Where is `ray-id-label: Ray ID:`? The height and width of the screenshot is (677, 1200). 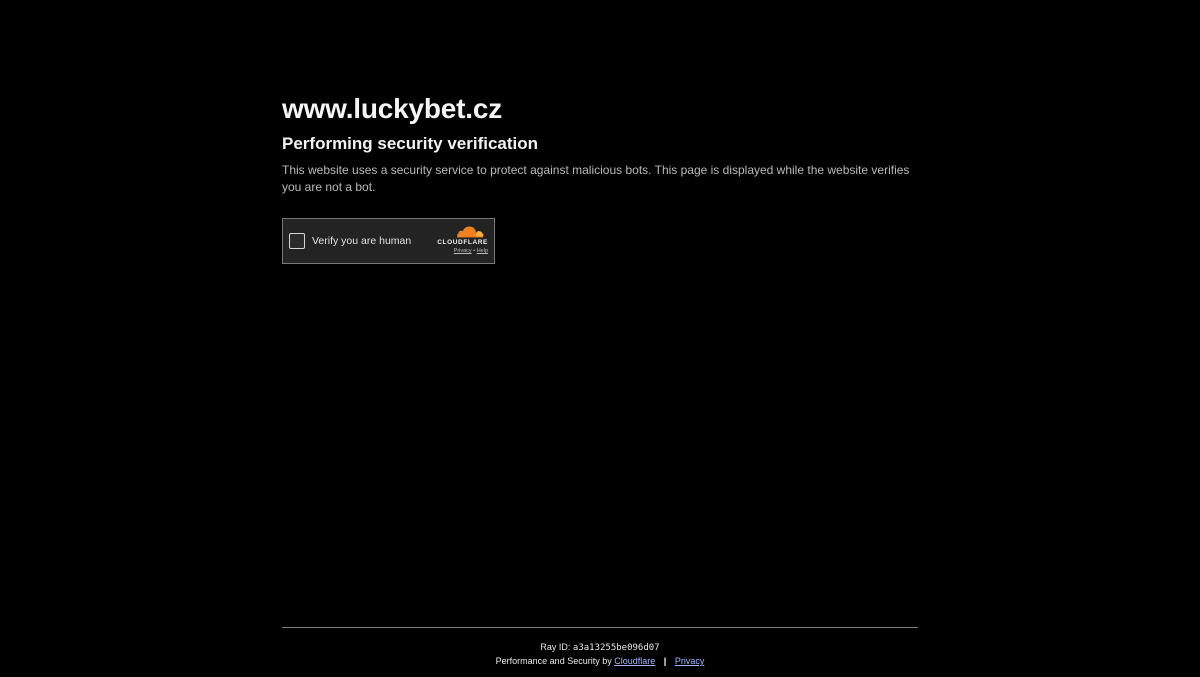
ray-id-label: Ray ID: is located at coordinates (555, 647).